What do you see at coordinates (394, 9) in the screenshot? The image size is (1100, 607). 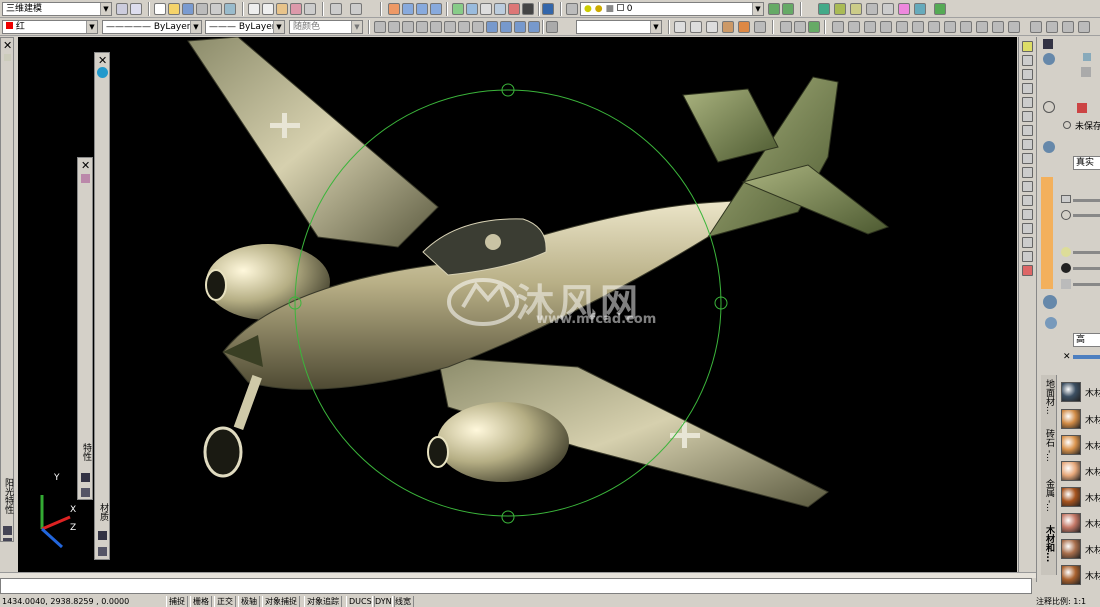 I see `pan-icon` at bounding box center [394, 9].